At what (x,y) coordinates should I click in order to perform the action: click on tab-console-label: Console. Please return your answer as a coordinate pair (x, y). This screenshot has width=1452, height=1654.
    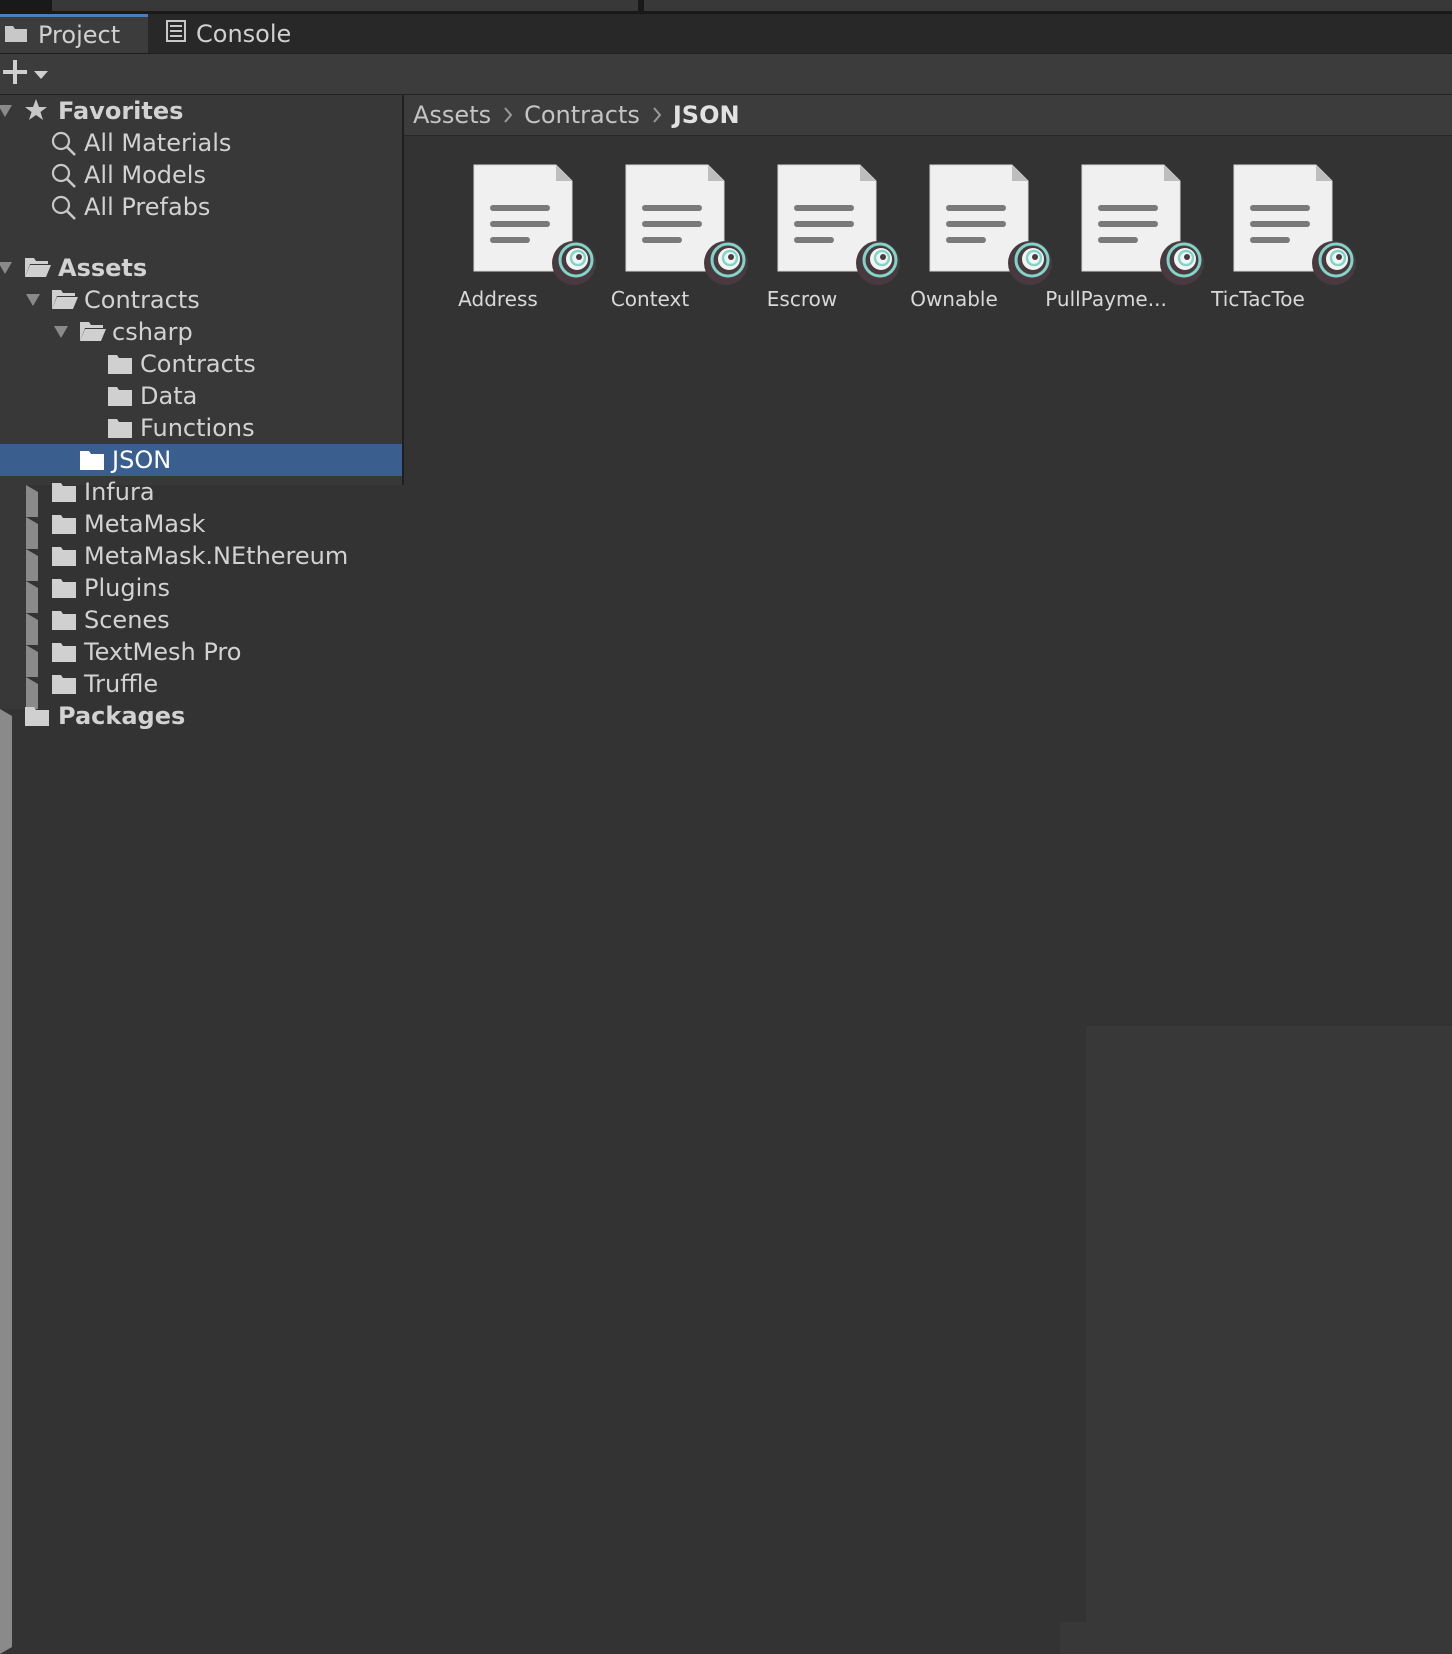
    Looking at the image, I should click on (244, 33).